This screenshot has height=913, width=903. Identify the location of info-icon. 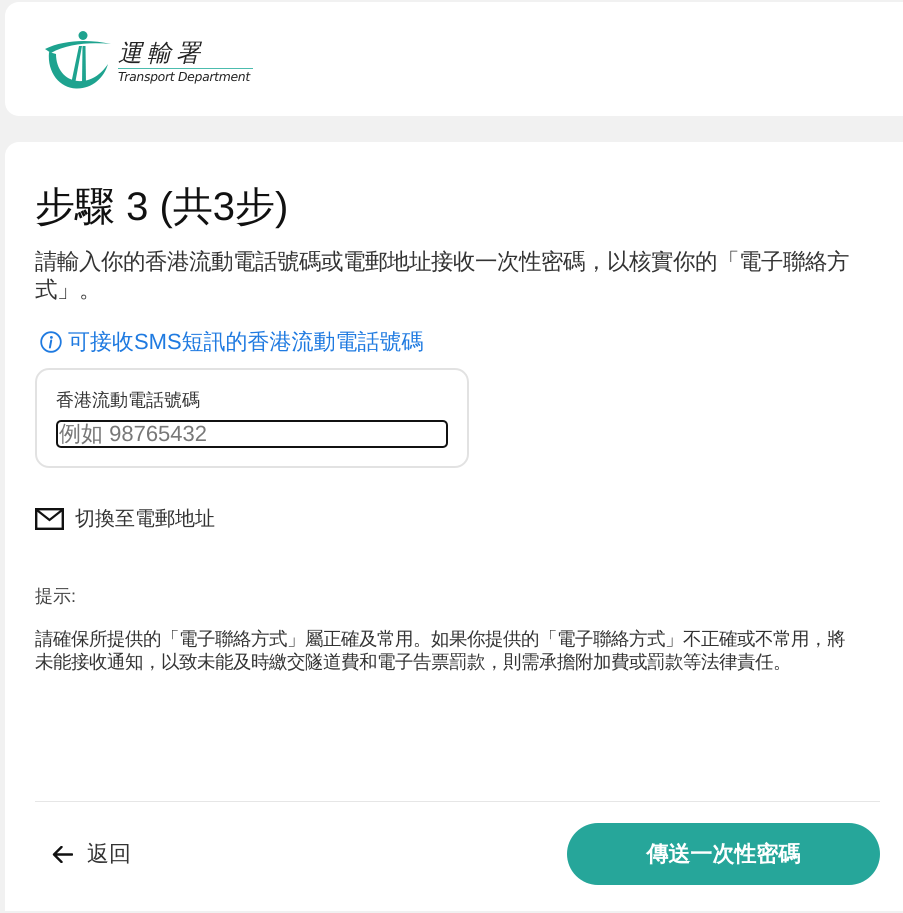
(51, 342).